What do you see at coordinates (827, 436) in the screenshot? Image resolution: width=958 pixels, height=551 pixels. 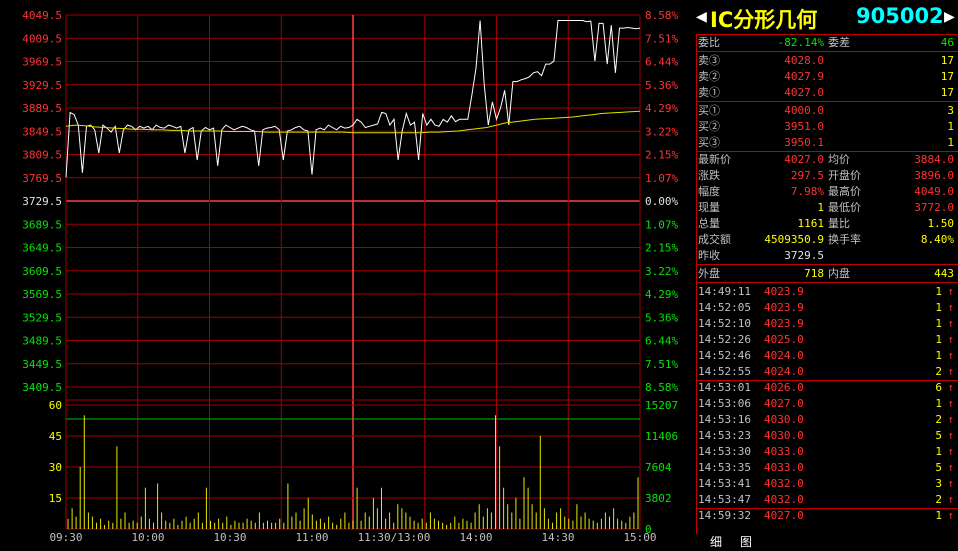 I see `tick-row: 14:53:23 4030.0 5 ↑` at bounding box center [827, 436].